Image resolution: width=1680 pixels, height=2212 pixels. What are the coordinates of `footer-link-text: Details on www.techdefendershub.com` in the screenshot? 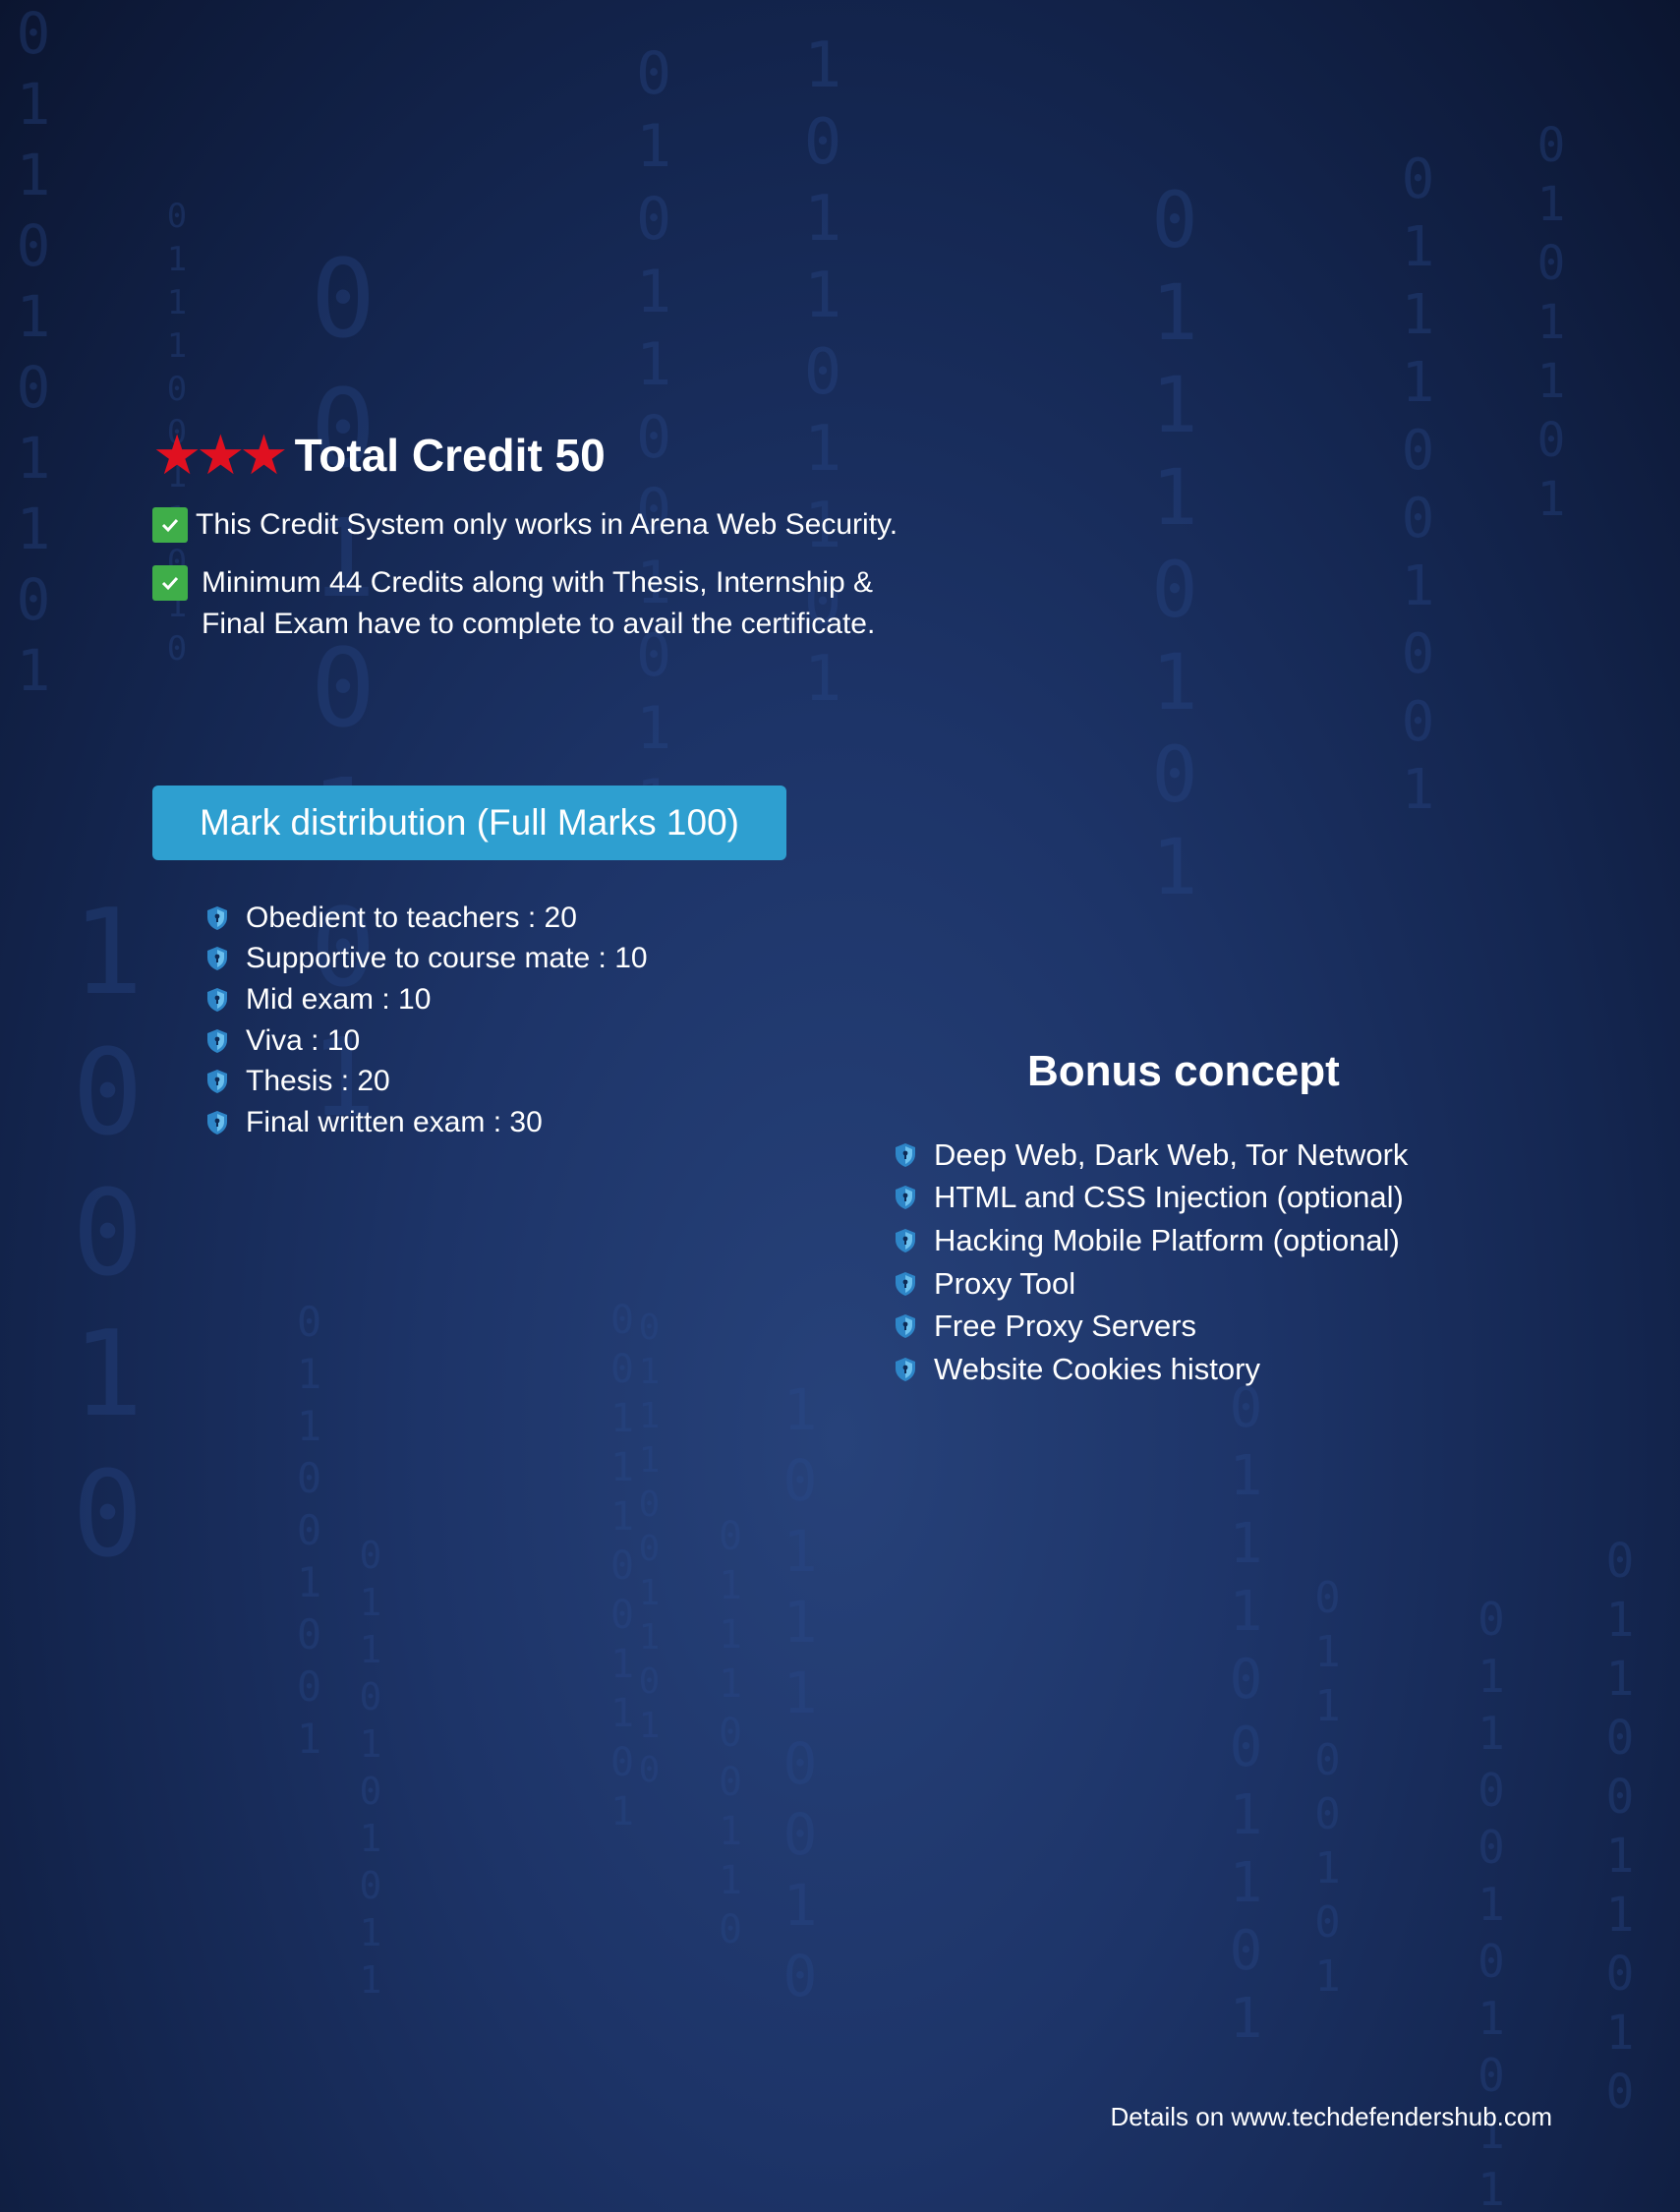 It's located at (1331, 2117).